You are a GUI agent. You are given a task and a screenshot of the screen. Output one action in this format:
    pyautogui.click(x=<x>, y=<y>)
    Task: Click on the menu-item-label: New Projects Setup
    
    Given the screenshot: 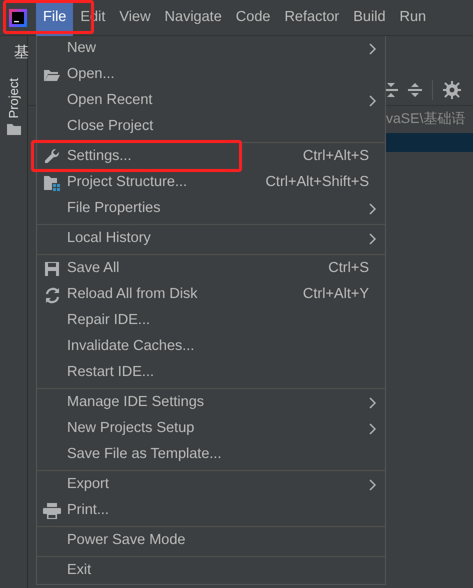 What is the action you would take?
    pyautogui.click(x=130, y=428)
    